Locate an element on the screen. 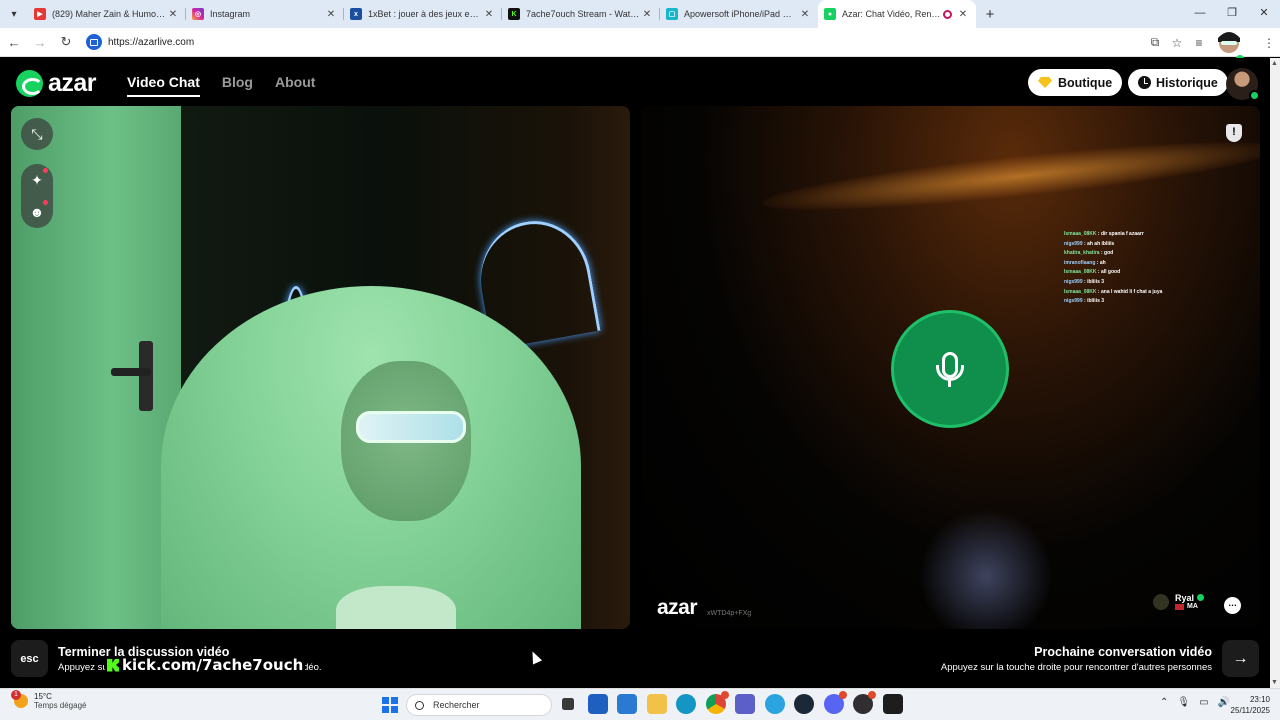 The height and width of the screenshot is (720, 1280). chat-line: nigs999 : ah ah ibliiis is located at coordinates (1089, 243).